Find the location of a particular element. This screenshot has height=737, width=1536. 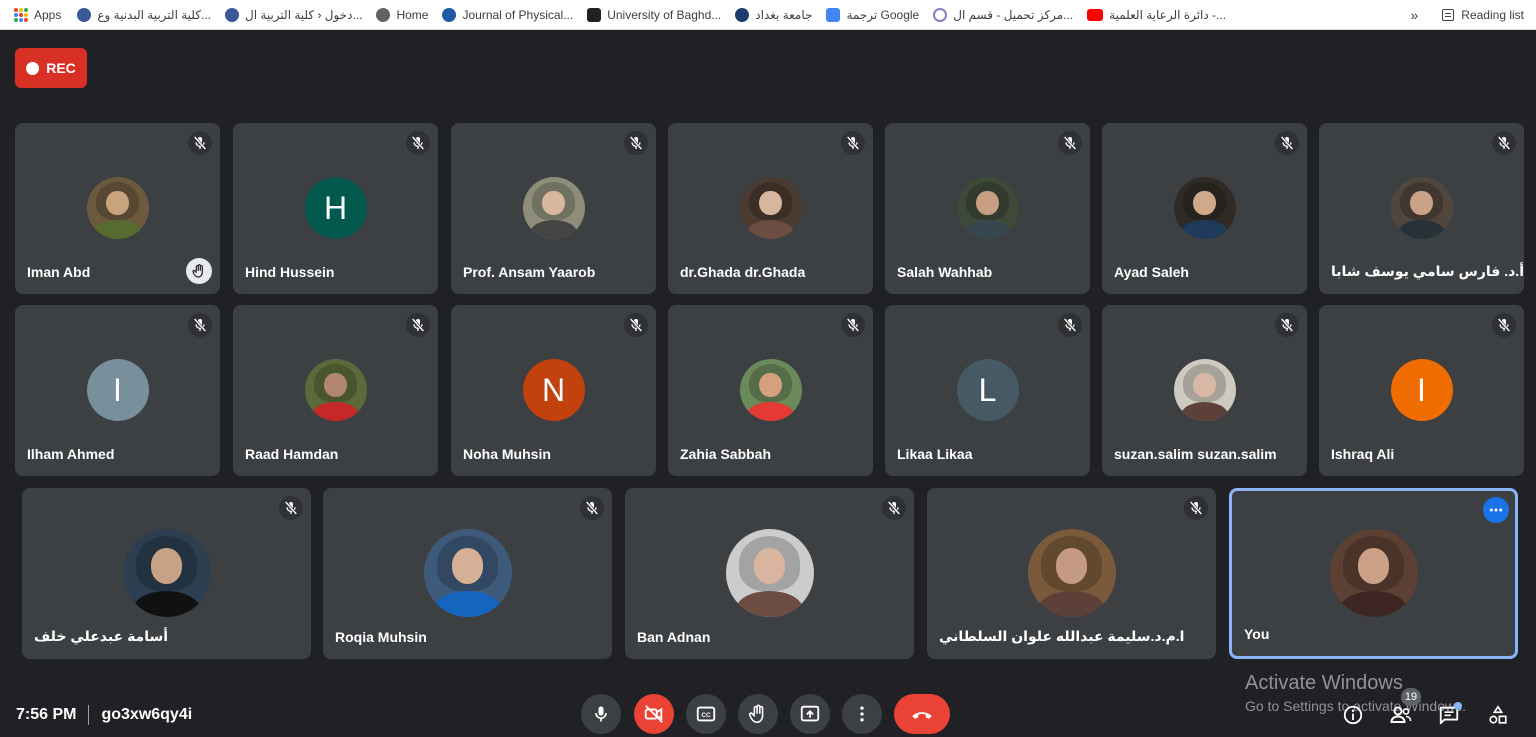

reading-list-button: Reading list is located at coordinates (1483, 15).